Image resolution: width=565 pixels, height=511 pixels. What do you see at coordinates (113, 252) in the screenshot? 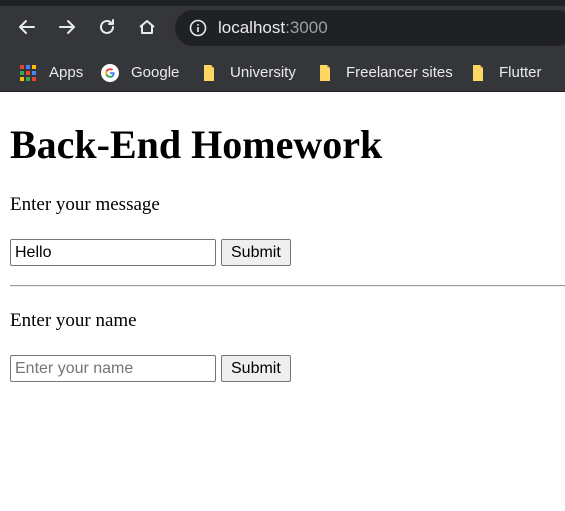
I see `message-input` at bounding box center [113, 252].